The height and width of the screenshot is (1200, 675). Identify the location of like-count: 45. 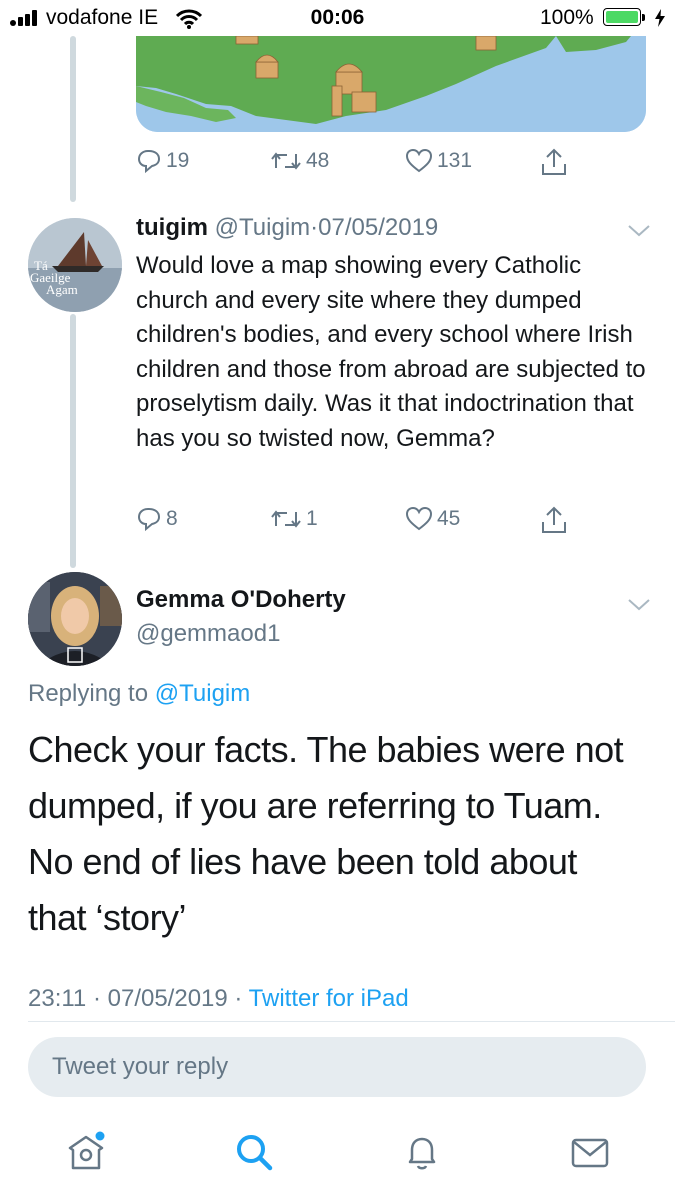
(449, 518).